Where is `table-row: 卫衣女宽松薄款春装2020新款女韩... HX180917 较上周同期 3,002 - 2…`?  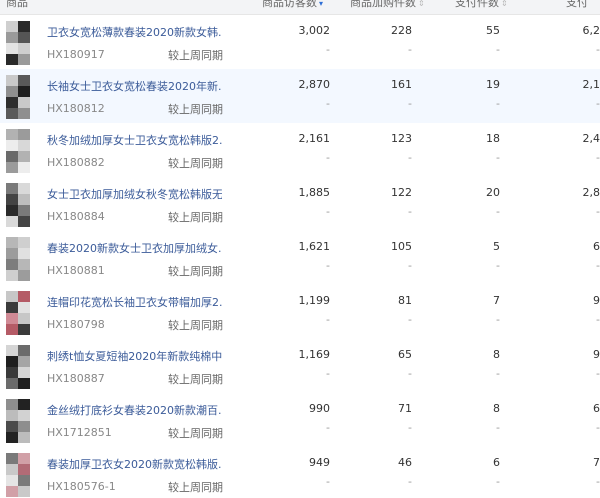
table-row: 卫衣女宽松薄款春装2020新款女韩... HX180917 较上周同期 3,002 - 2… is located at coordinates (300, 42).